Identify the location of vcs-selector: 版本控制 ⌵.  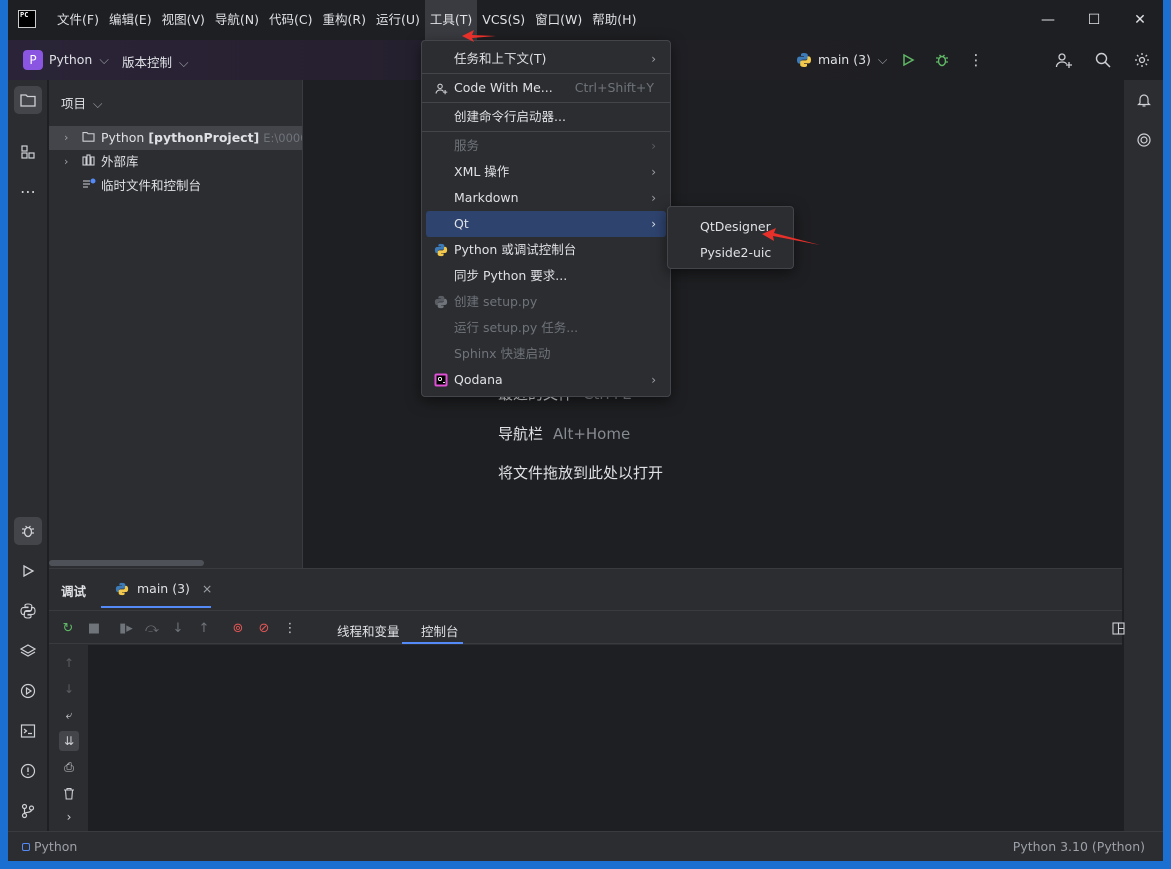
(155, 61).